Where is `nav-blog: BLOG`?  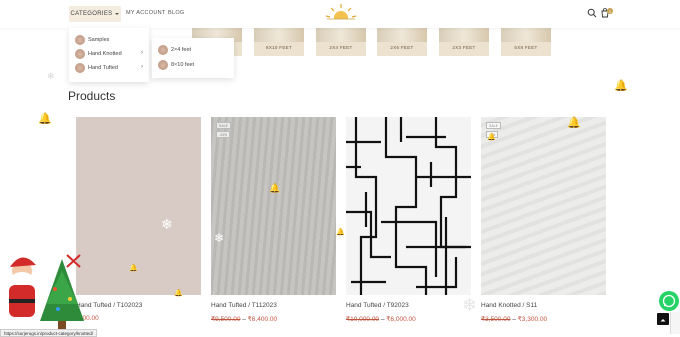
nav-blog: BLOG is located at coordinates (176, 13).